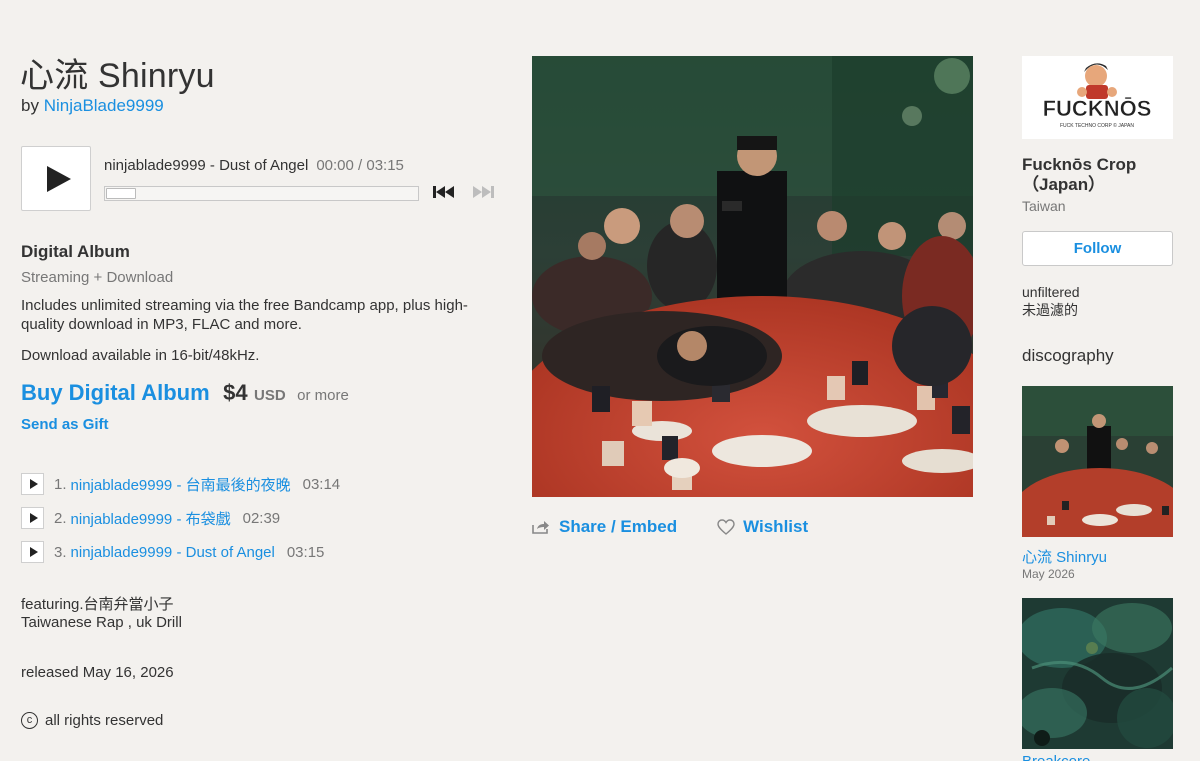  Describe the element at coordinates (1050, 310) in the screenshot. I see `bio-line-zh: 未過濾的` at that location.